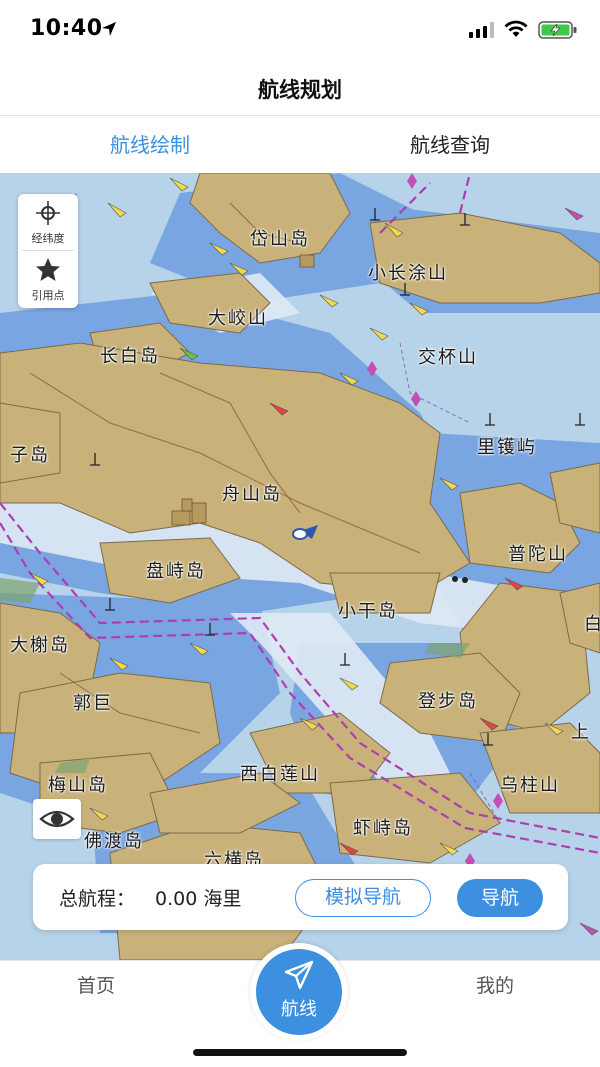  Describe the element at coordinates (150, 145) in the screenshot. I see `tab-route-draw: 航线绘制` at that location.